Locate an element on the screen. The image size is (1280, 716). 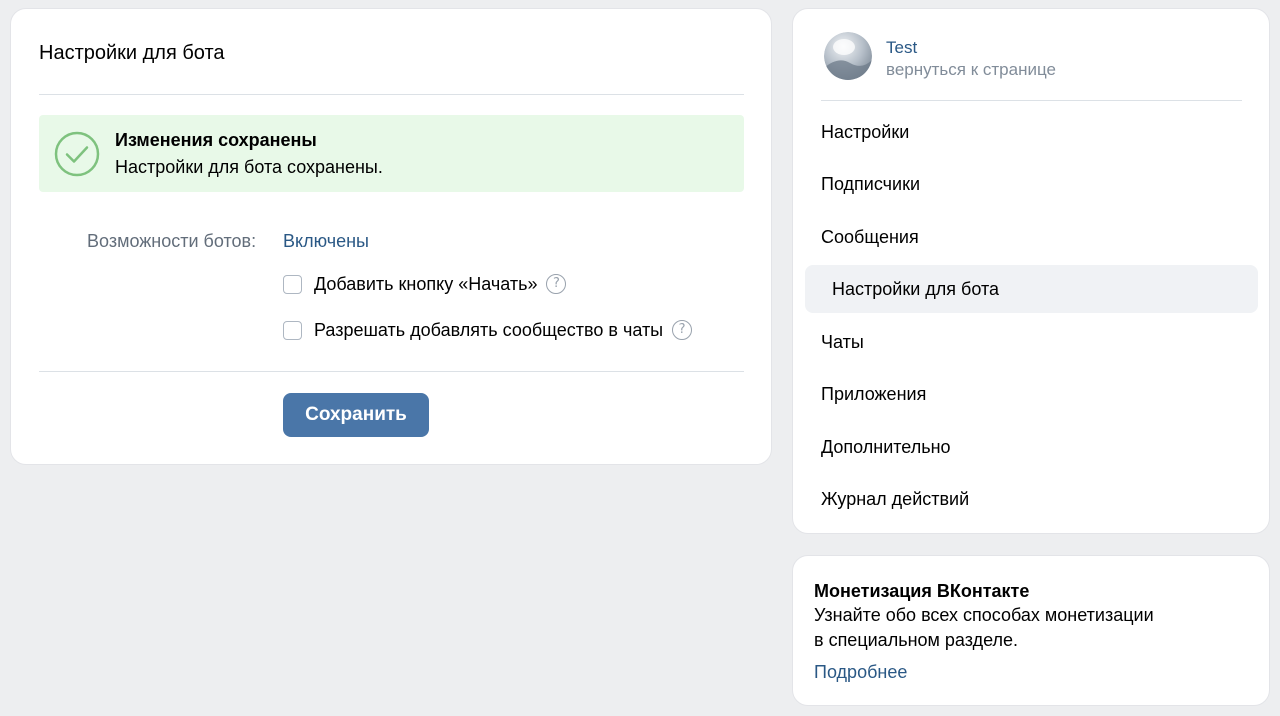
notice-text: Настройки для бота сохранены. is located at coordinates (249, 167).